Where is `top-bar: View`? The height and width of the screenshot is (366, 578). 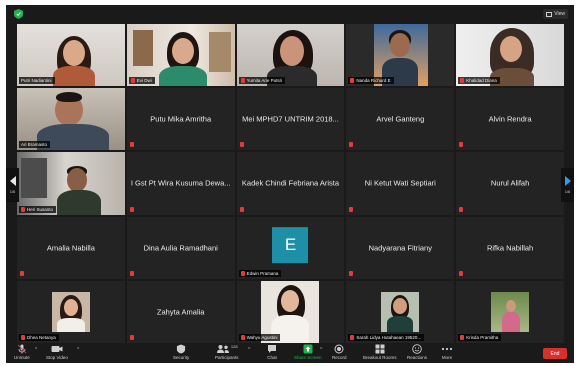 top-bar: View is located at coordinates (290, 14).